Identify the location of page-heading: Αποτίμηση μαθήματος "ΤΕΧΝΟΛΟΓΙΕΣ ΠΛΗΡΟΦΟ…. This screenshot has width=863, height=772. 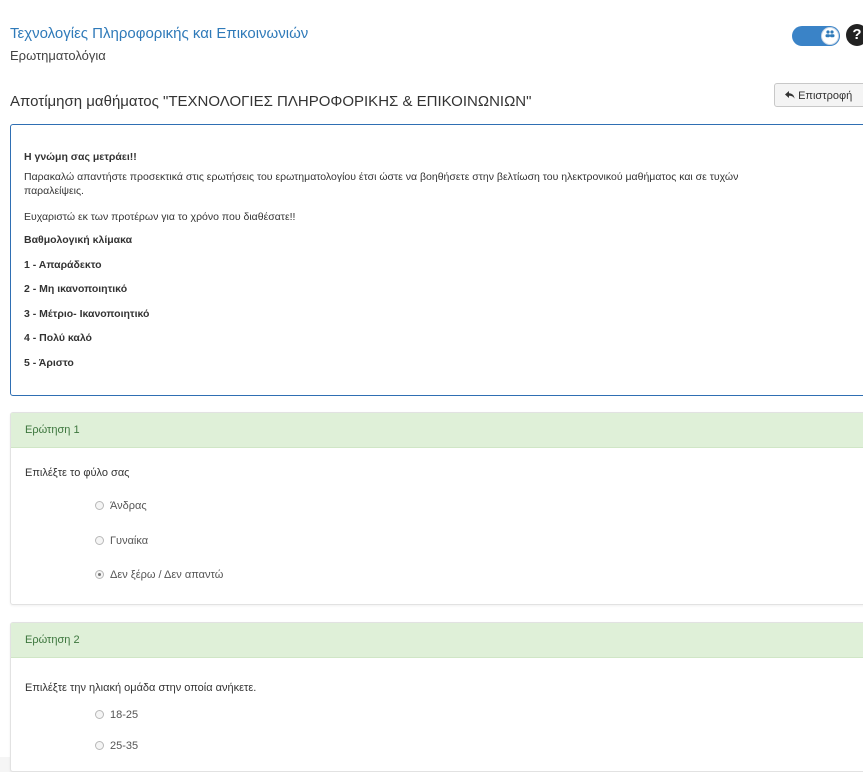
(271, 101).